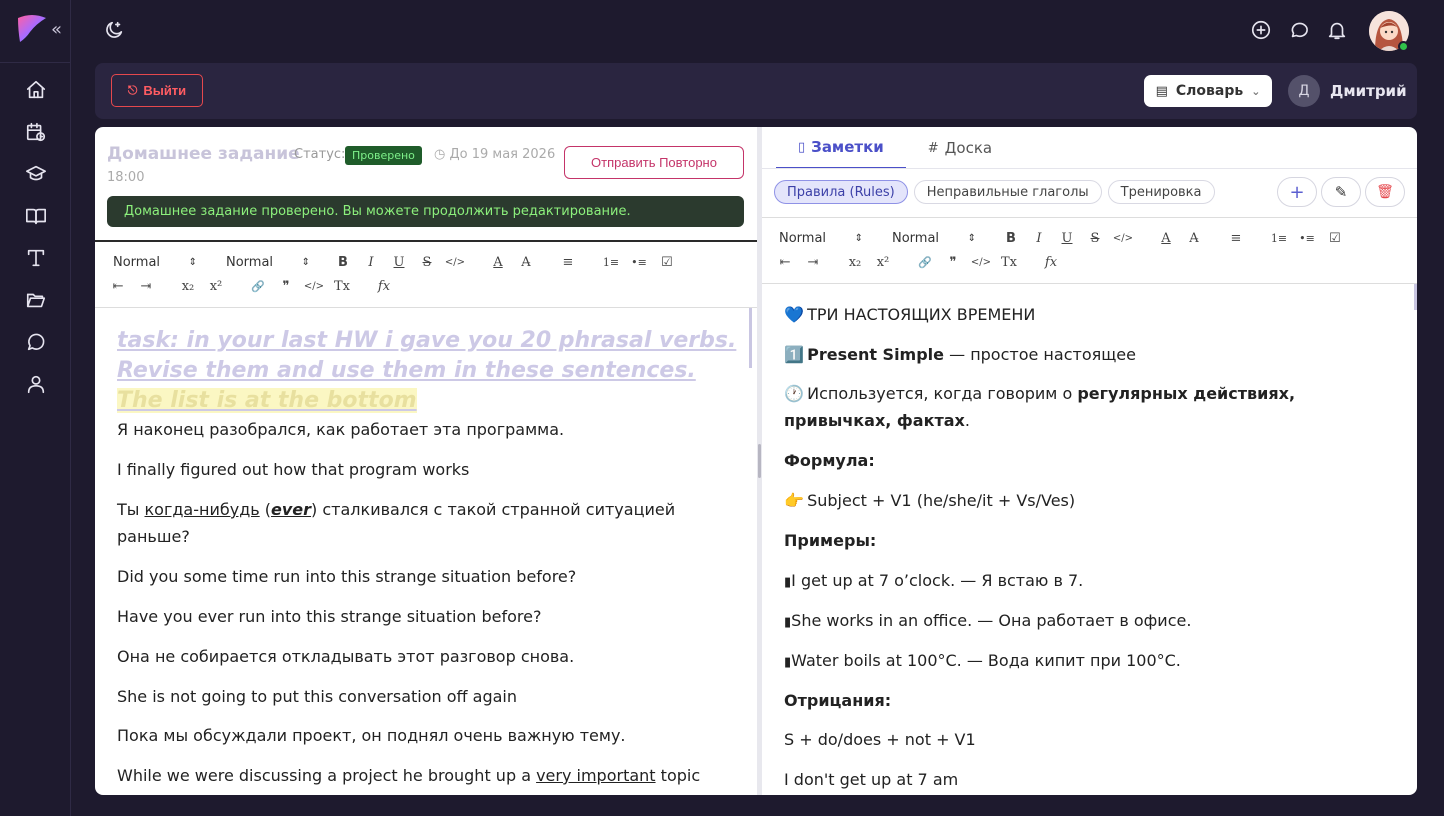  Describe the element at coordinates (880, 739) in the screenshot. I see `notes-line: S + do/does + not + V1` at that location.